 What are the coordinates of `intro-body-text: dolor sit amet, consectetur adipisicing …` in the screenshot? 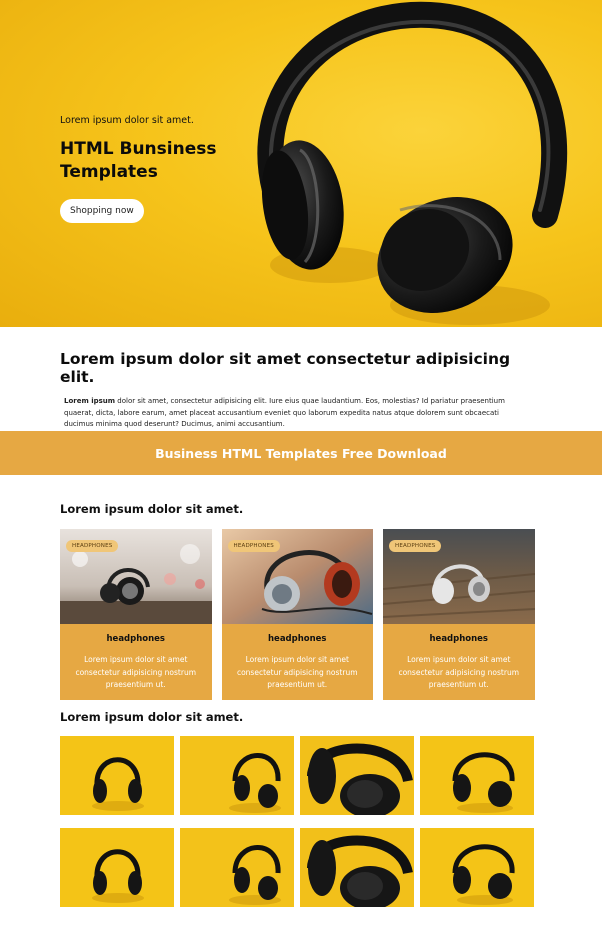 It's located at (284, 412).